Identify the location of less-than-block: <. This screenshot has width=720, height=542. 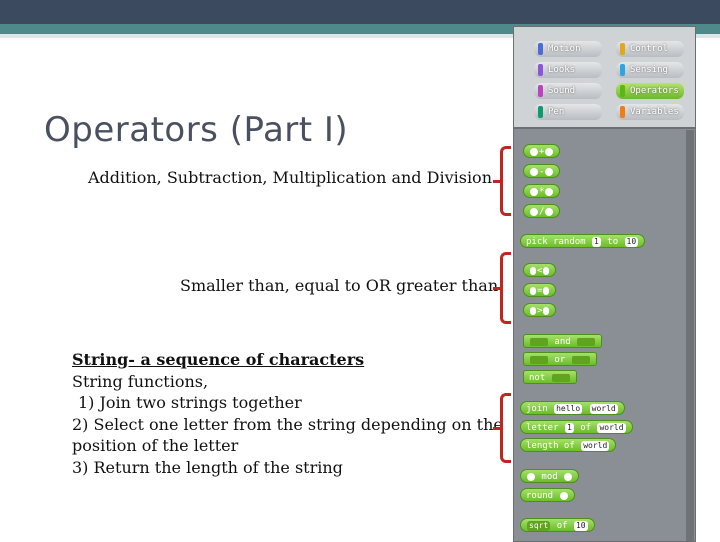
(540, 270).